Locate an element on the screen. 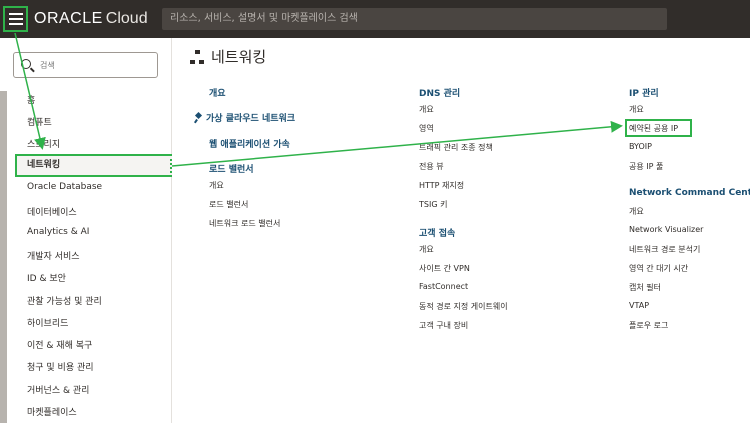  sidebar-item-marketplace: 마켓플레이스 is located at coordinates (52, 411).